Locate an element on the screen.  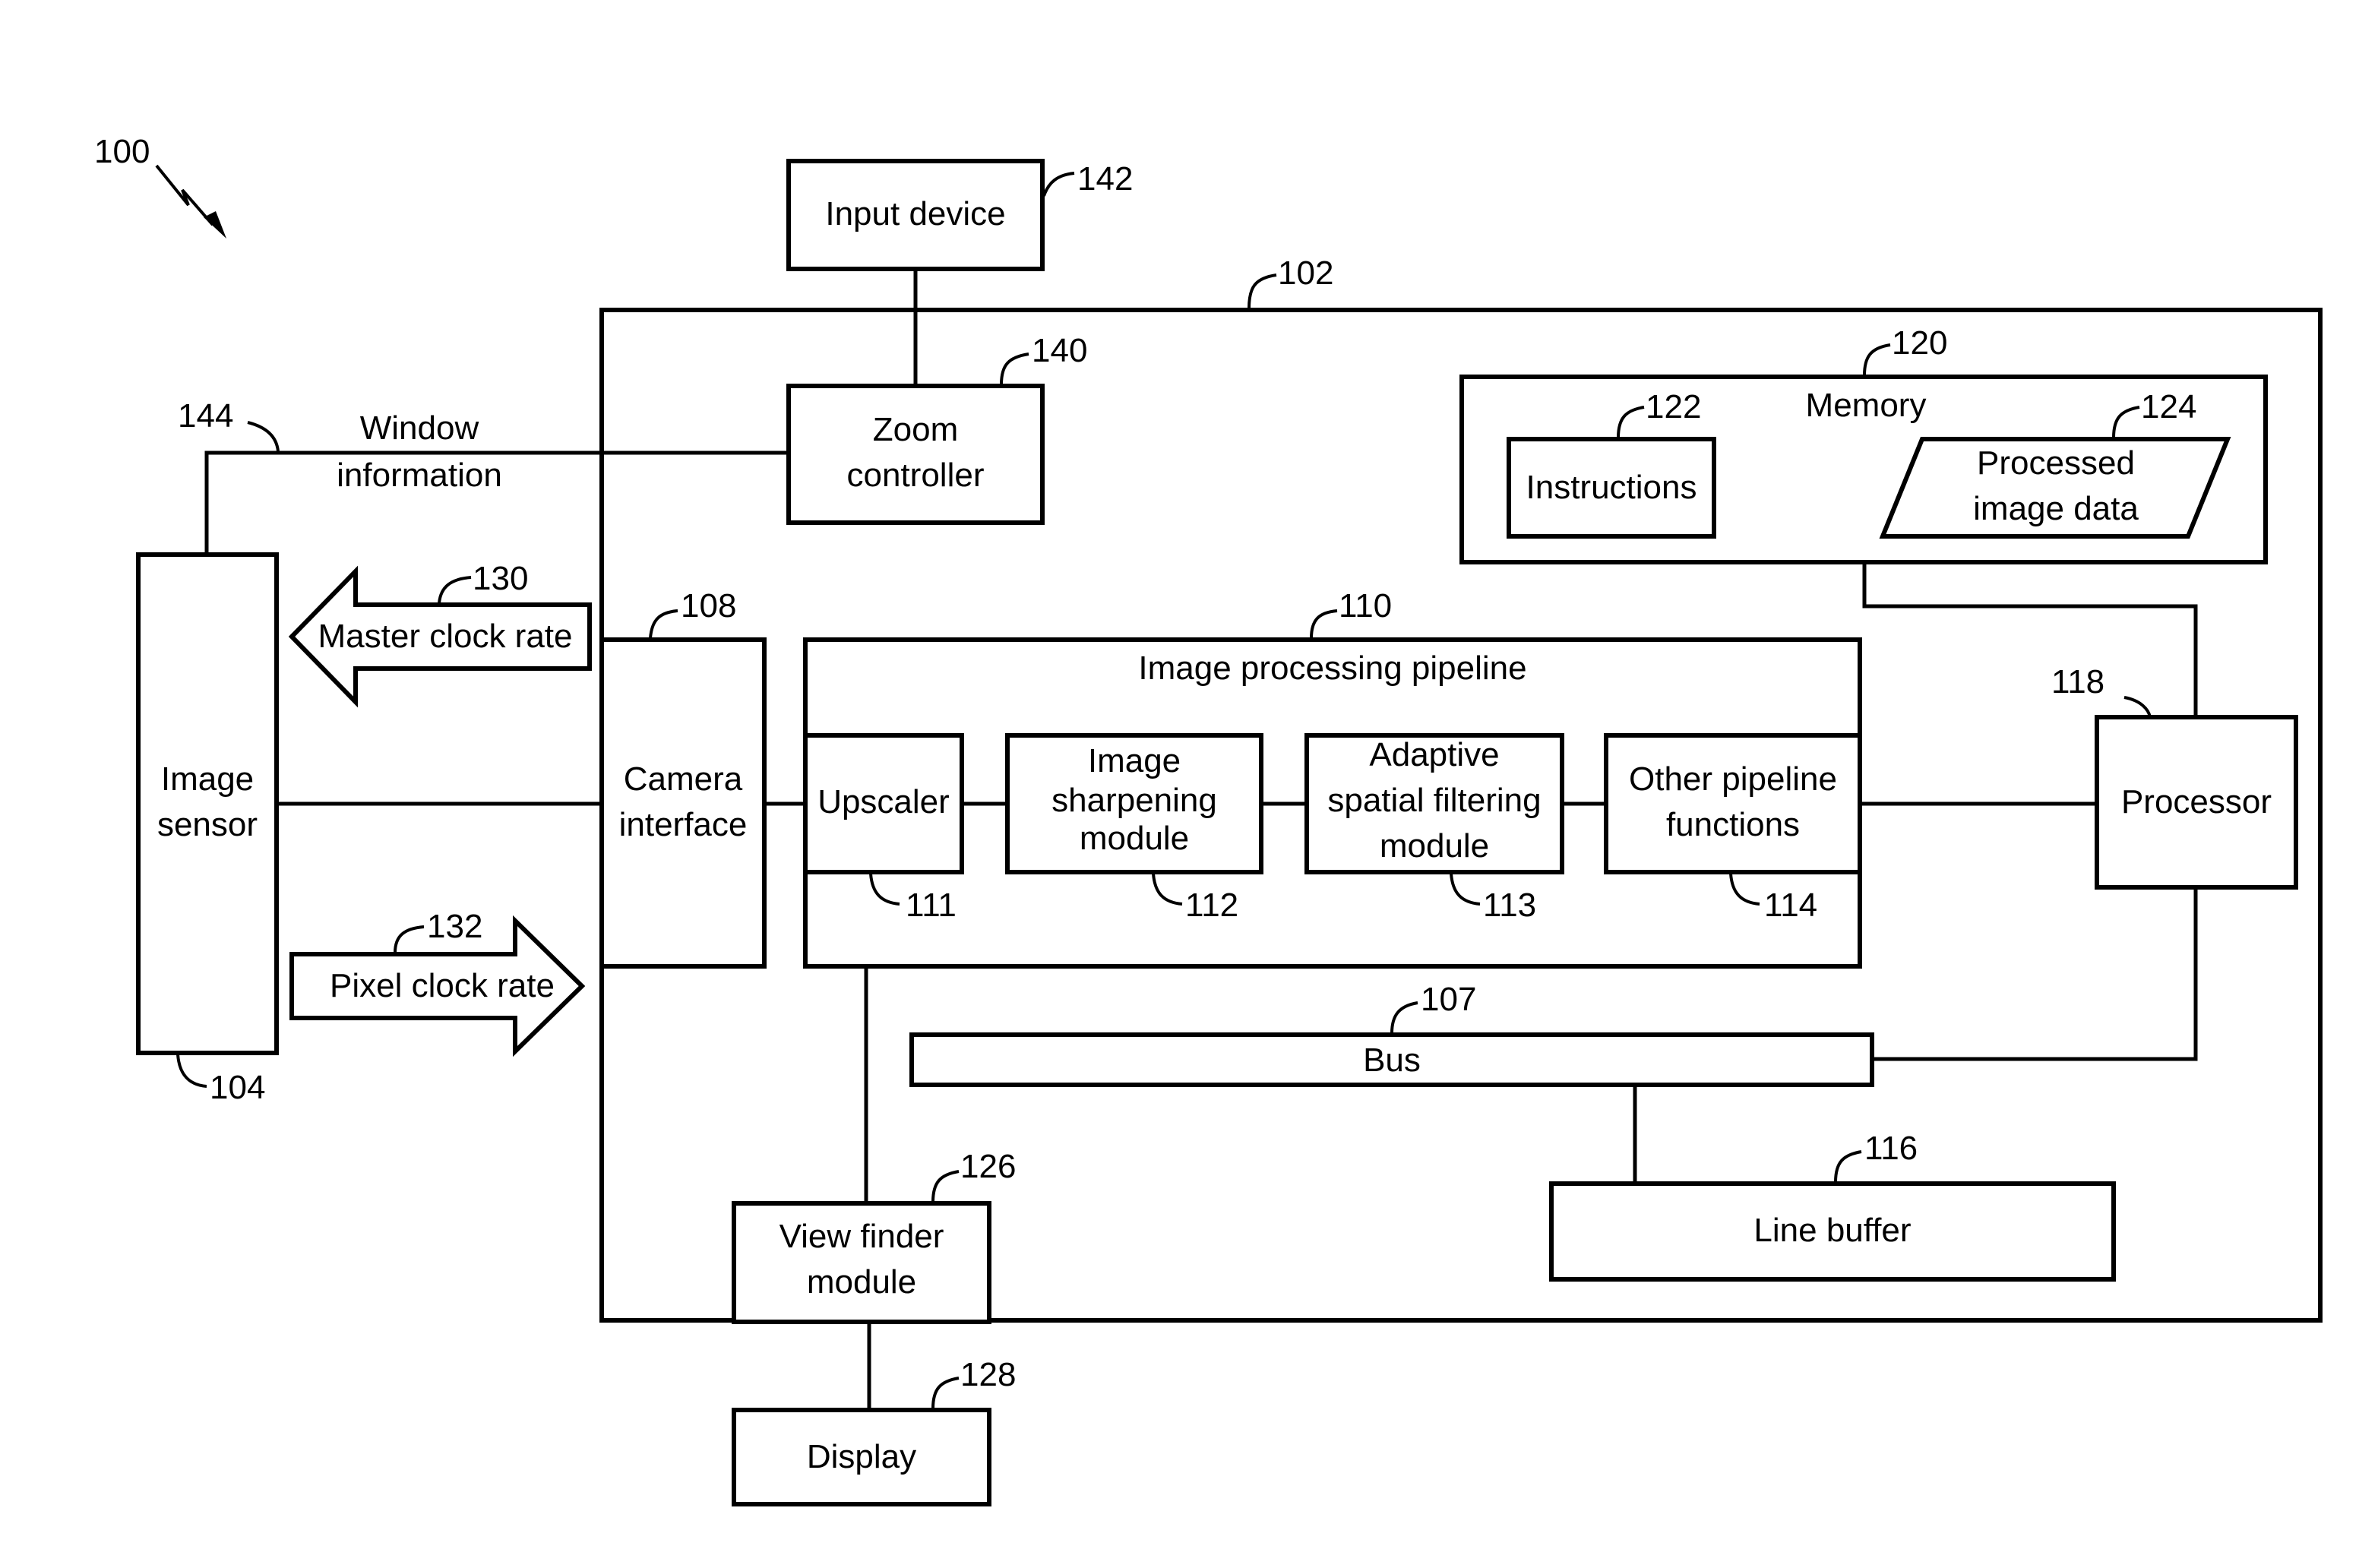
svg-text: Other pipeline is located at coordinates (1733, 779).